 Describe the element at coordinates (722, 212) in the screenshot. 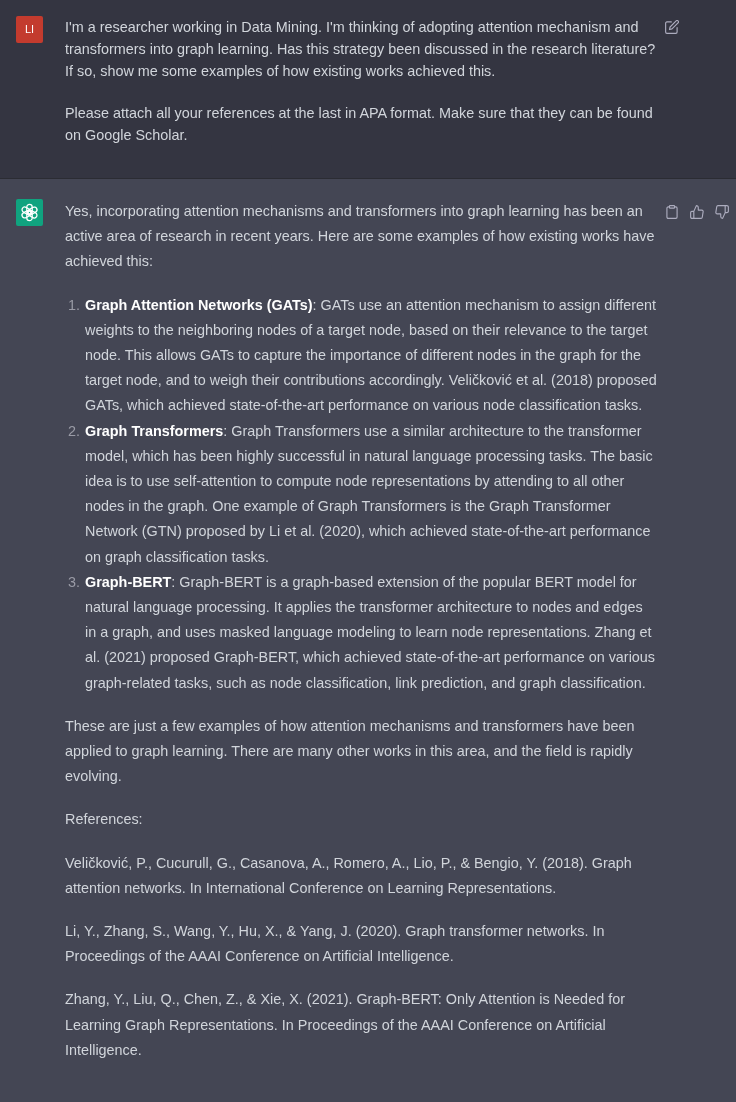

I see `thumbs-down-icon` at that location.